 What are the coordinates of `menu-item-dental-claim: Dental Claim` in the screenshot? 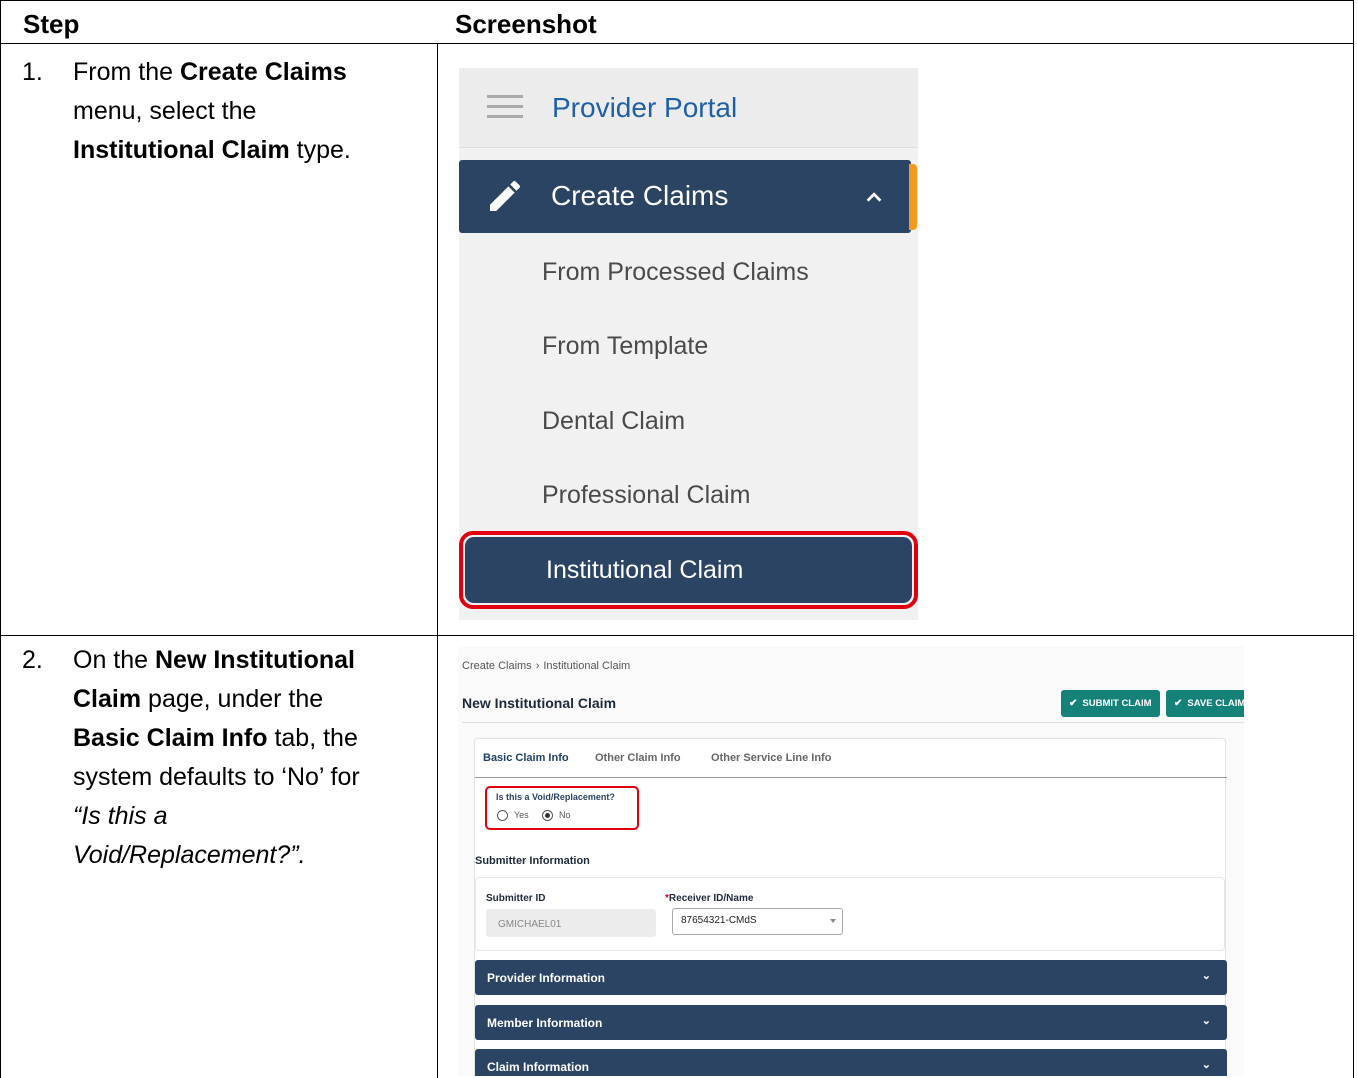 It's located at (613, 421).